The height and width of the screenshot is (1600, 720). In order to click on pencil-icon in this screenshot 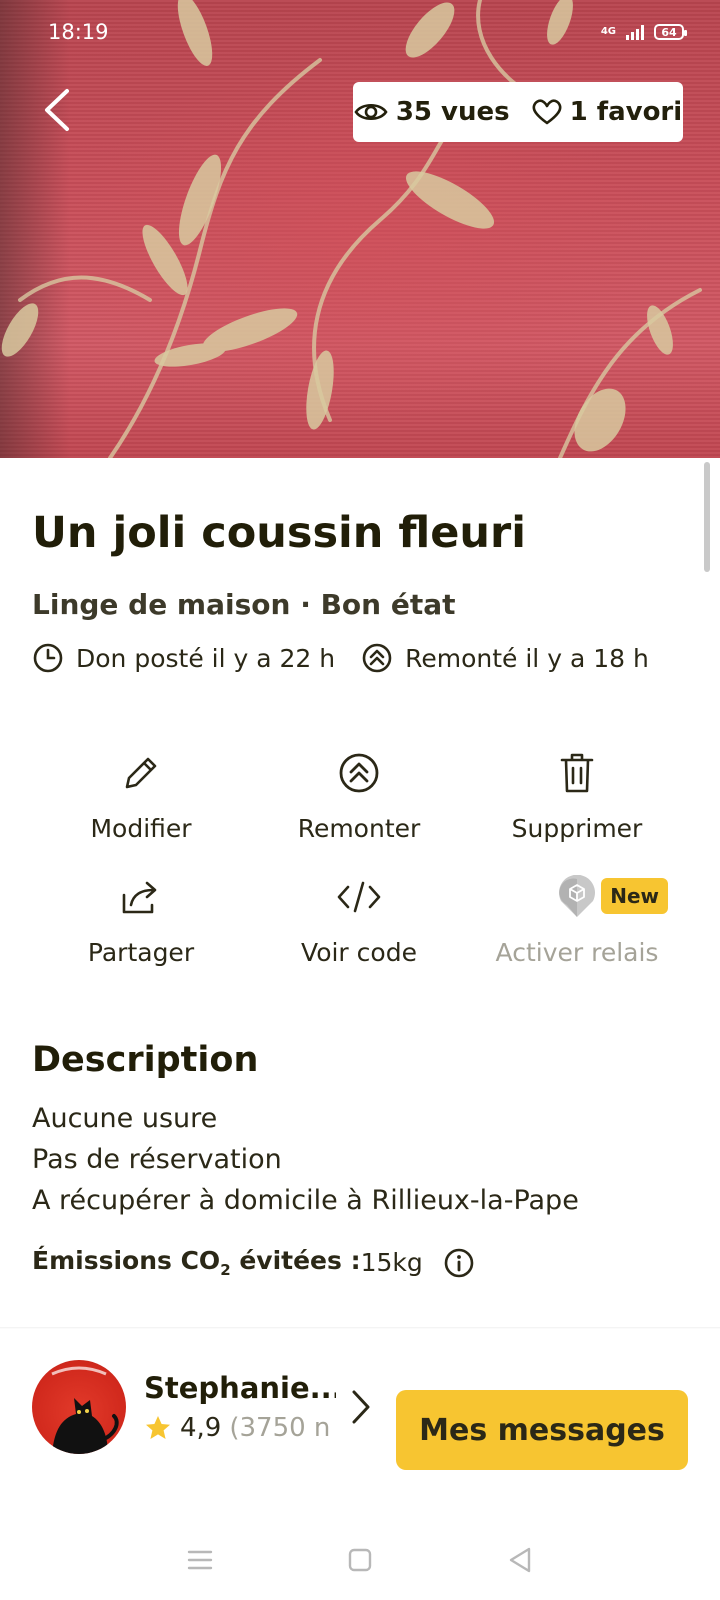, I will do `click(141, 773)`.